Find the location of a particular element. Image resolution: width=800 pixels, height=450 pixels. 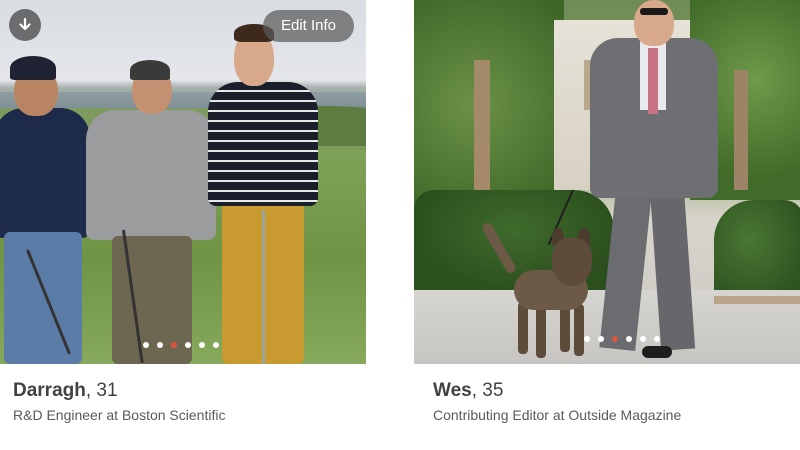

photo-background-border is located at coordinates (757, 300).